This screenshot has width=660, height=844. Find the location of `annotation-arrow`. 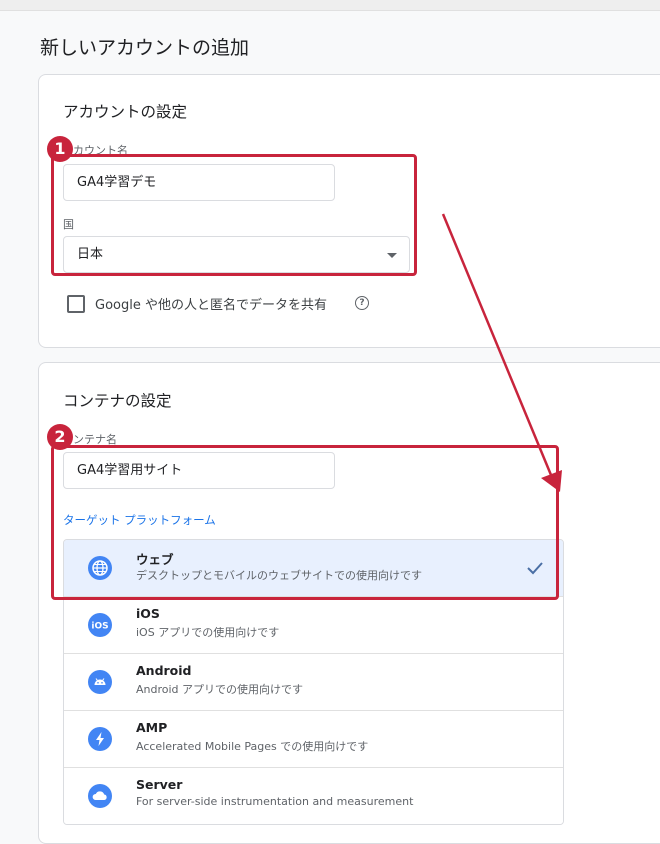

annotation-arrow is located at coordinates (501, 352).